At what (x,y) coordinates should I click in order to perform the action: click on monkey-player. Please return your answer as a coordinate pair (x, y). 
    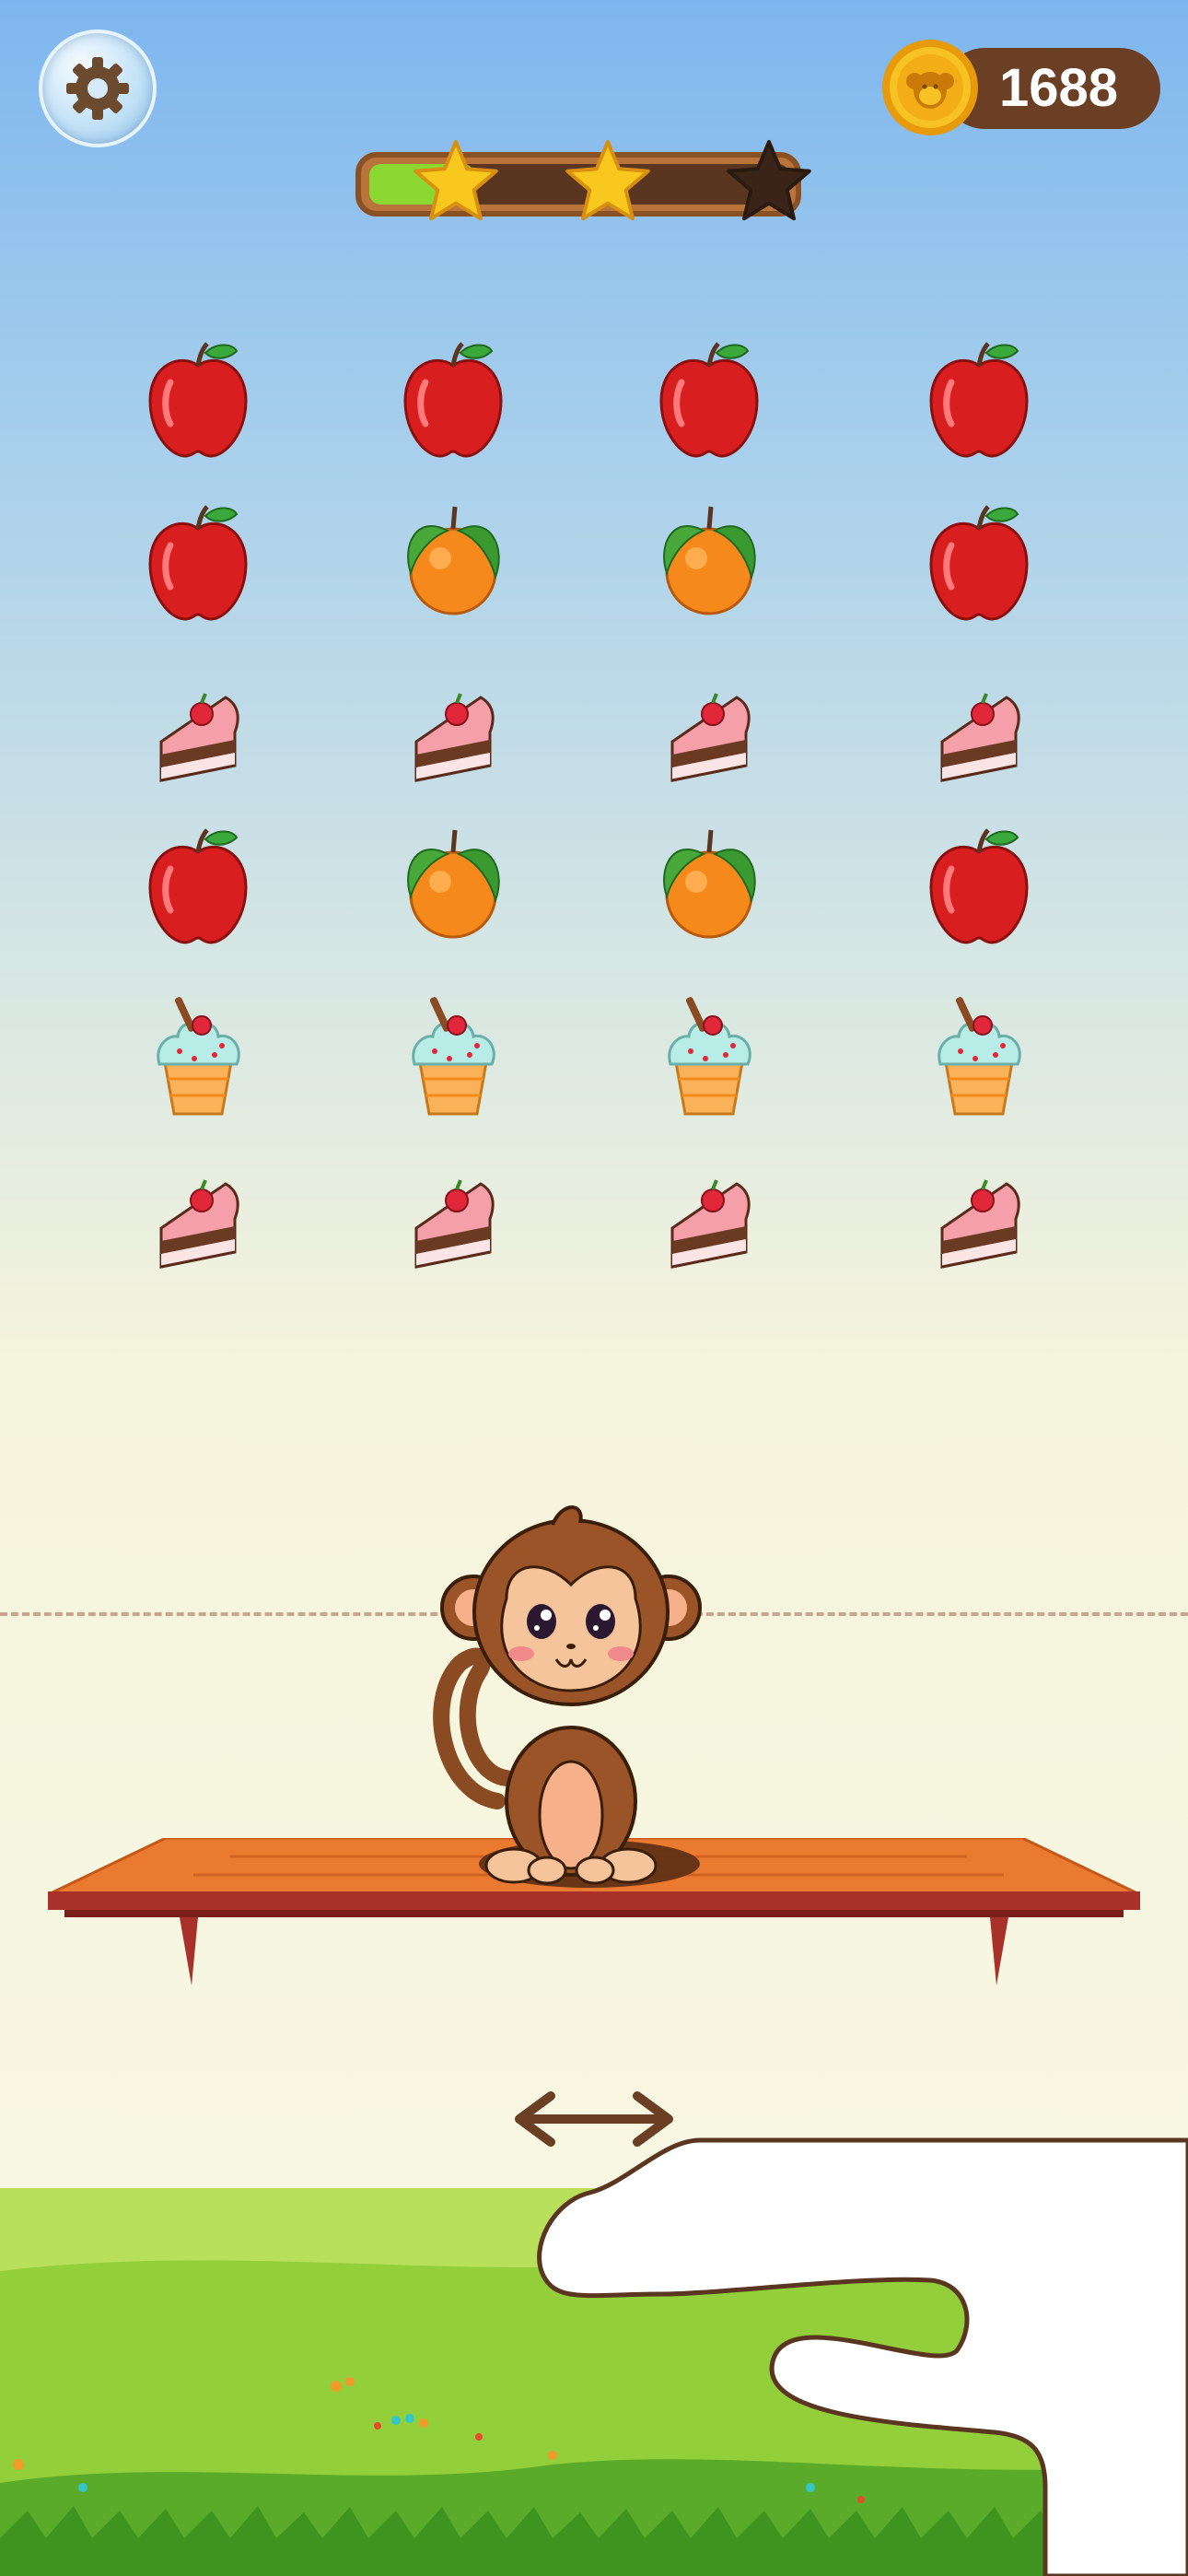
    Looking at the image, I should click on (571, 1695).